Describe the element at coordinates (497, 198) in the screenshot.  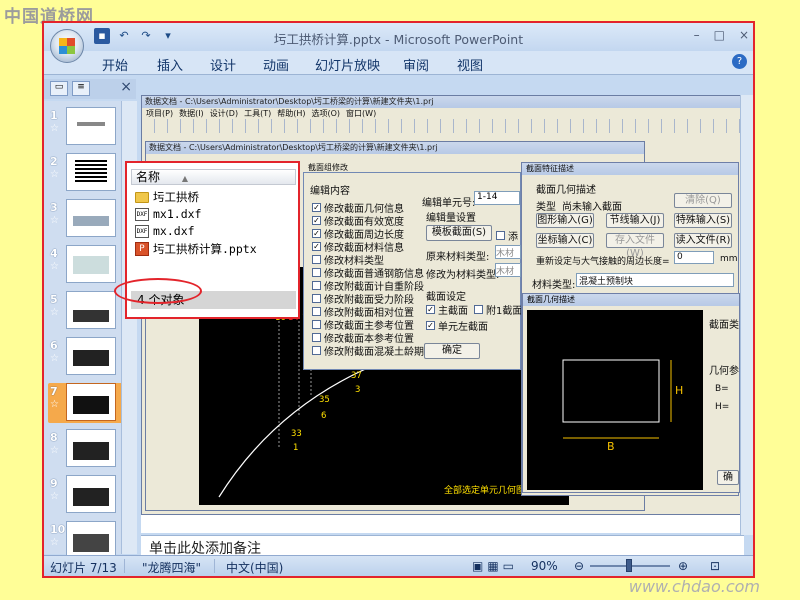
I see `unit-input: 1-14` at that location.